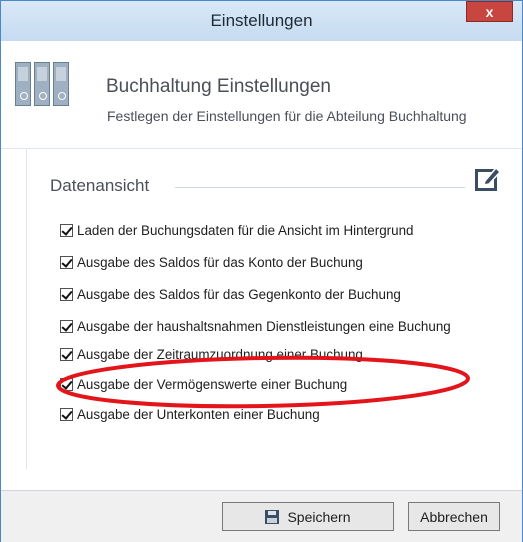  What do you see at coordinates (100, 185) in the screenshot?
I see `section-title: Datenansicht` at bounding box center [100, 185].